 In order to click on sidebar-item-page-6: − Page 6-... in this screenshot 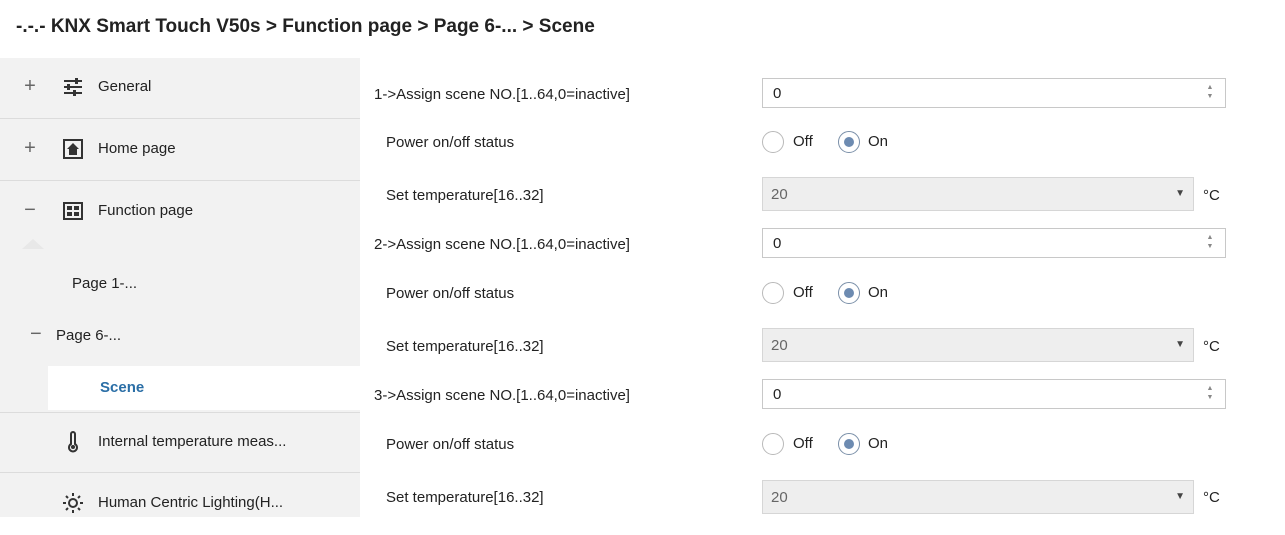, I will do `click(180, 336)`.